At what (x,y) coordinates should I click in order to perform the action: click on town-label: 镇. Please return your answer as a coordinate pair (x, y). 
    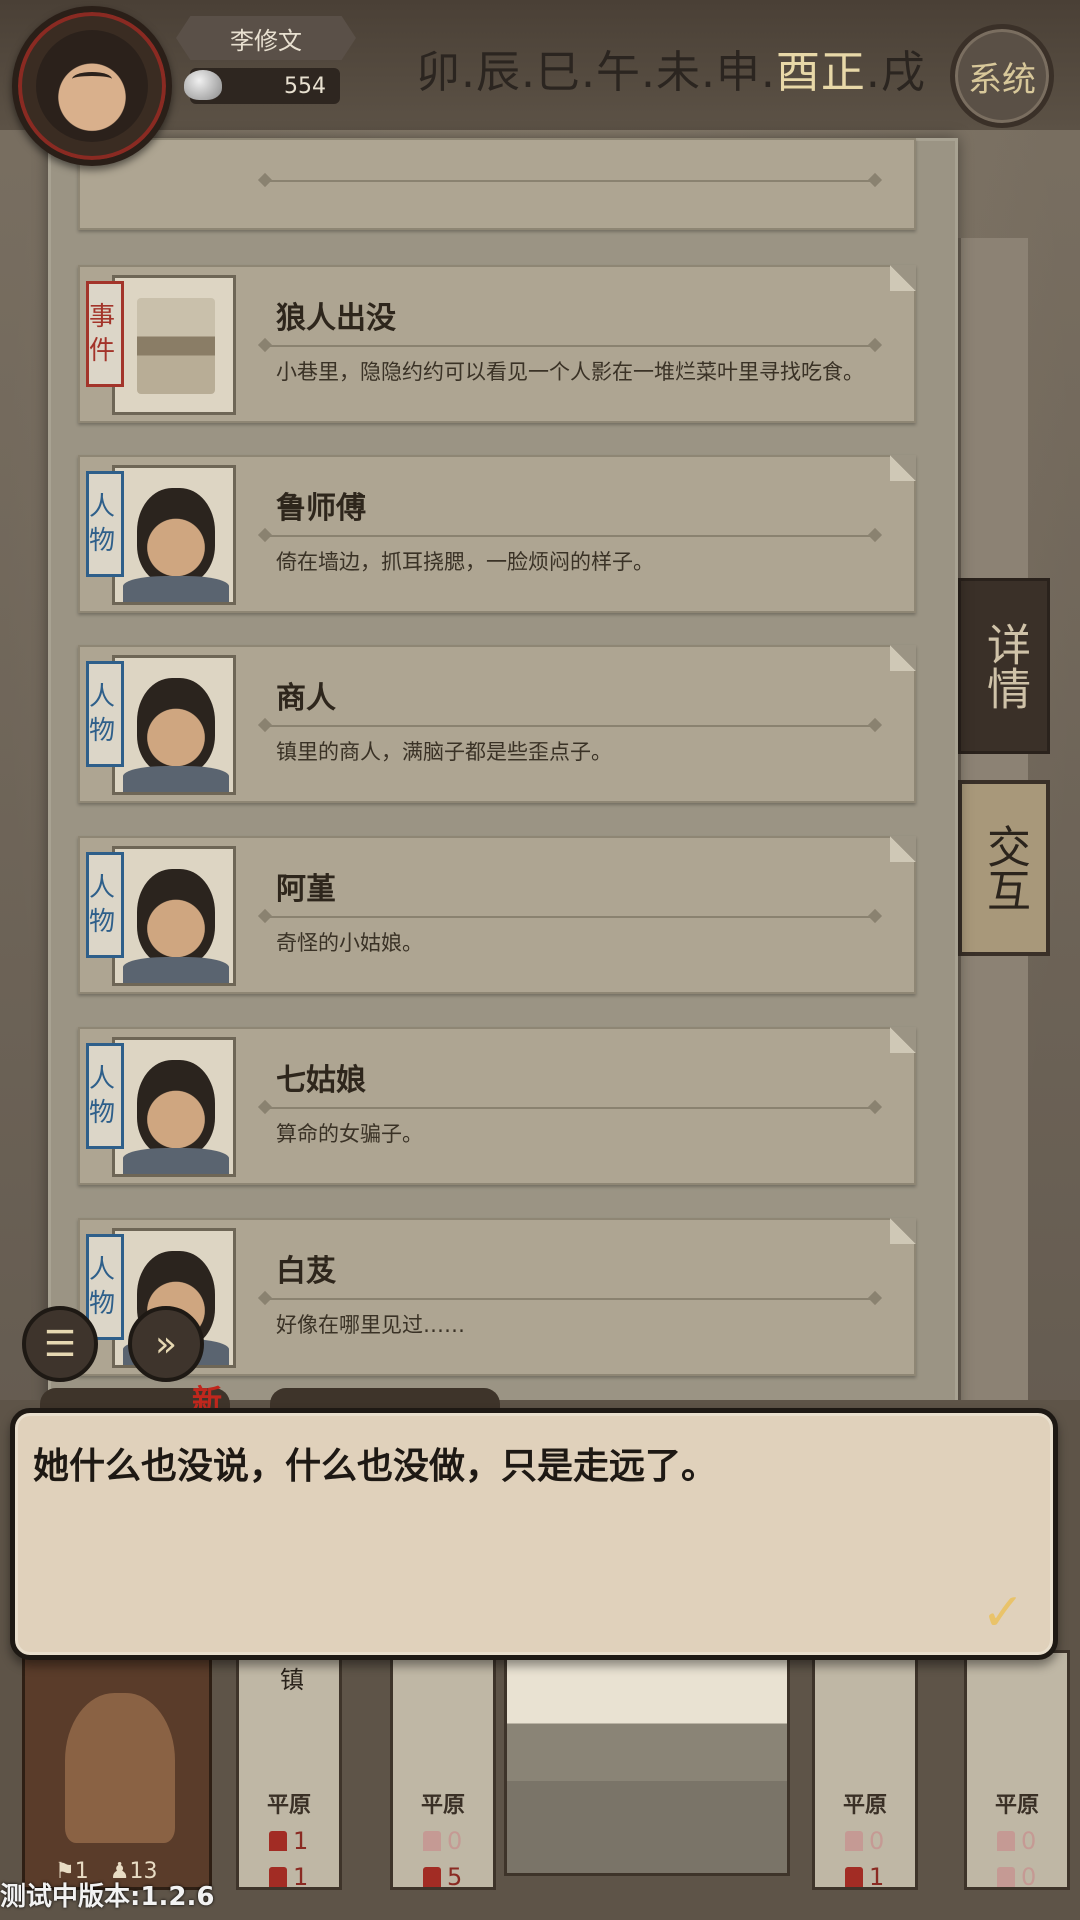
    Looking at the image, I should click on (292, 1680).